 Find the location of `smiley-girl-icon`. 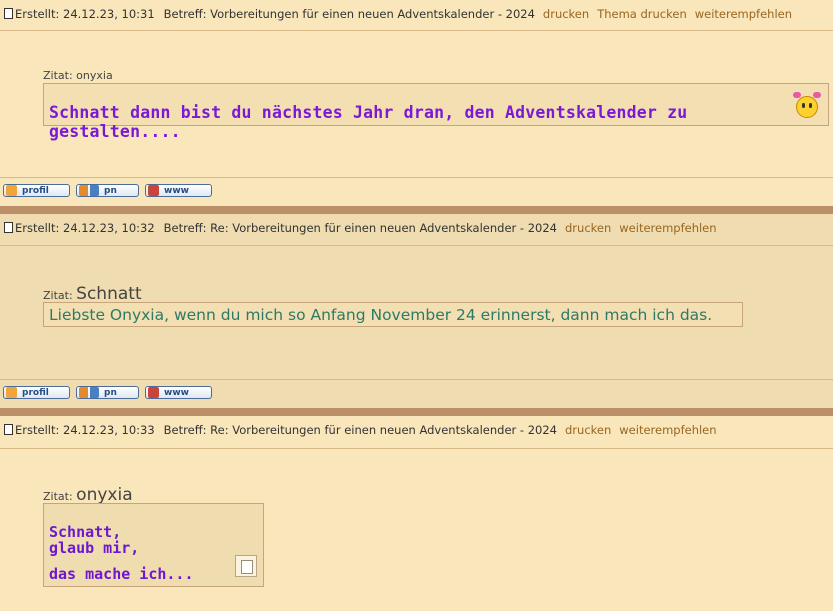

smiley-girl-icon is located at coordinates (807, 105).